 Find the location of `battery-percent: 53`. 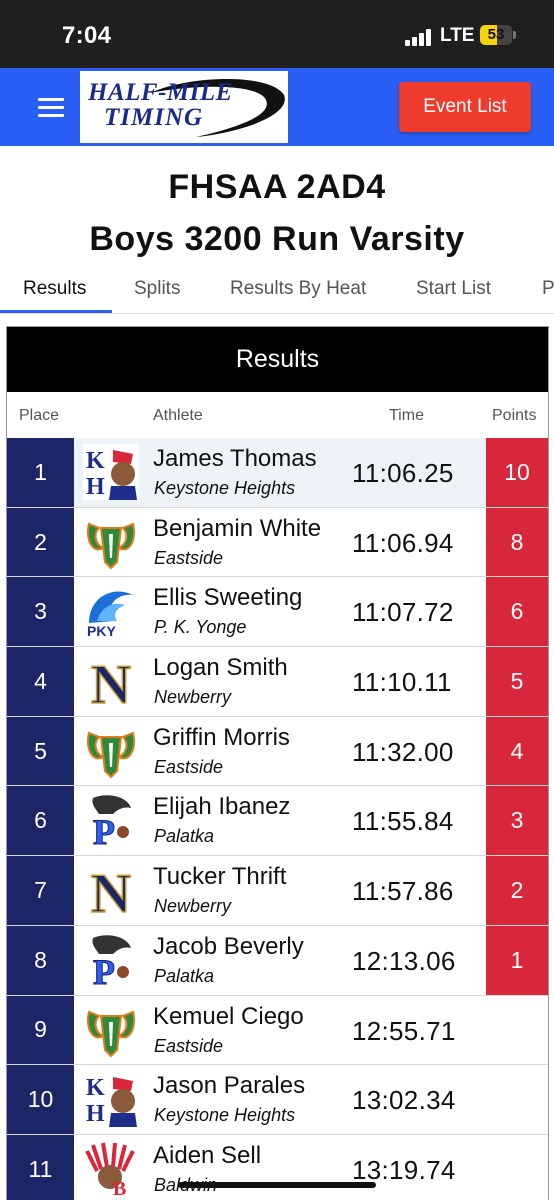

battery-percent: 53 is located at coordinates (496, 34).